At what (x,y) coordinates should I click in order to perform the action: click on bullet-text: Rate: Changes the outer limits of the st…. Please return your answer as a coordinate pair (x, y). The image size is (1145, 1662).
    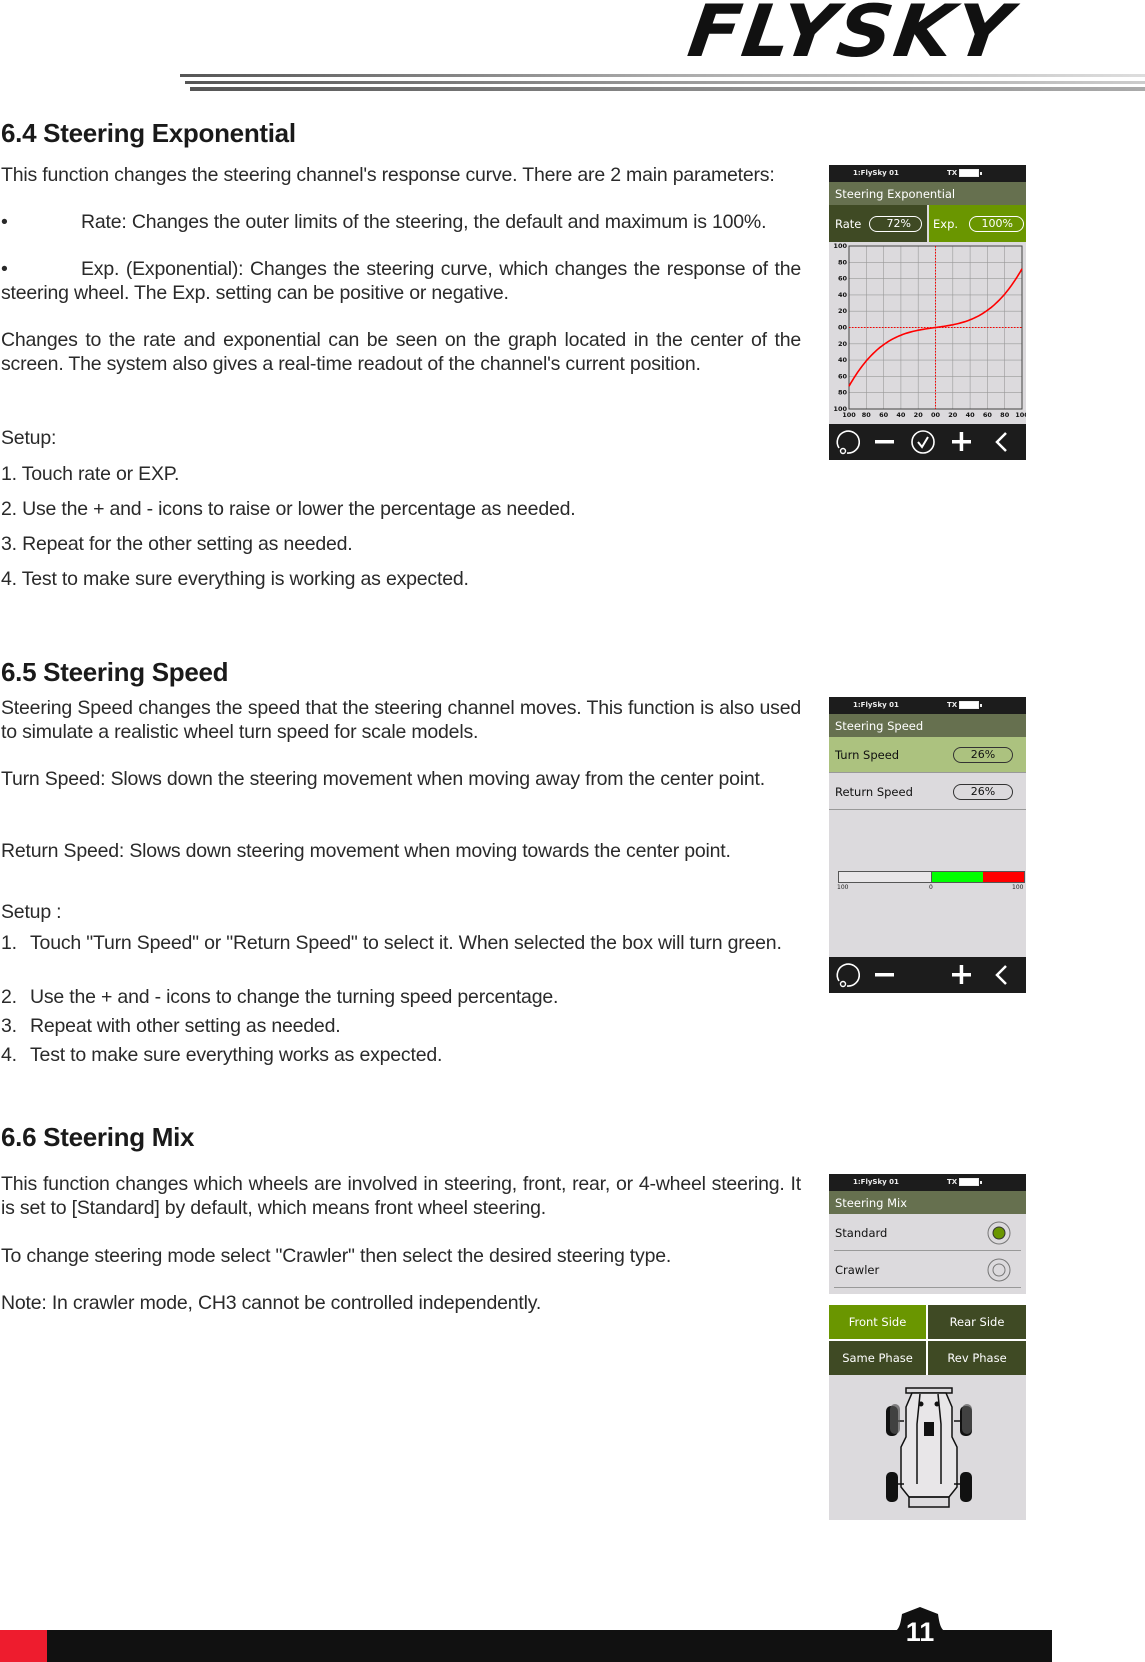
    Looking at the image, I should click on (424, 222).